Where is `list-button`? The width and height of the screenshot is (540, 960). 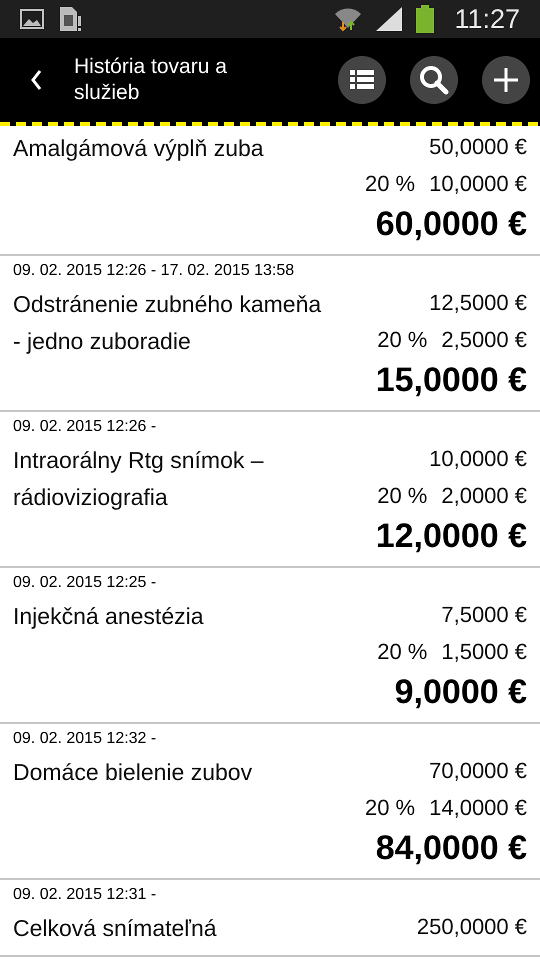 list-button is located at coordinates (362, 80).